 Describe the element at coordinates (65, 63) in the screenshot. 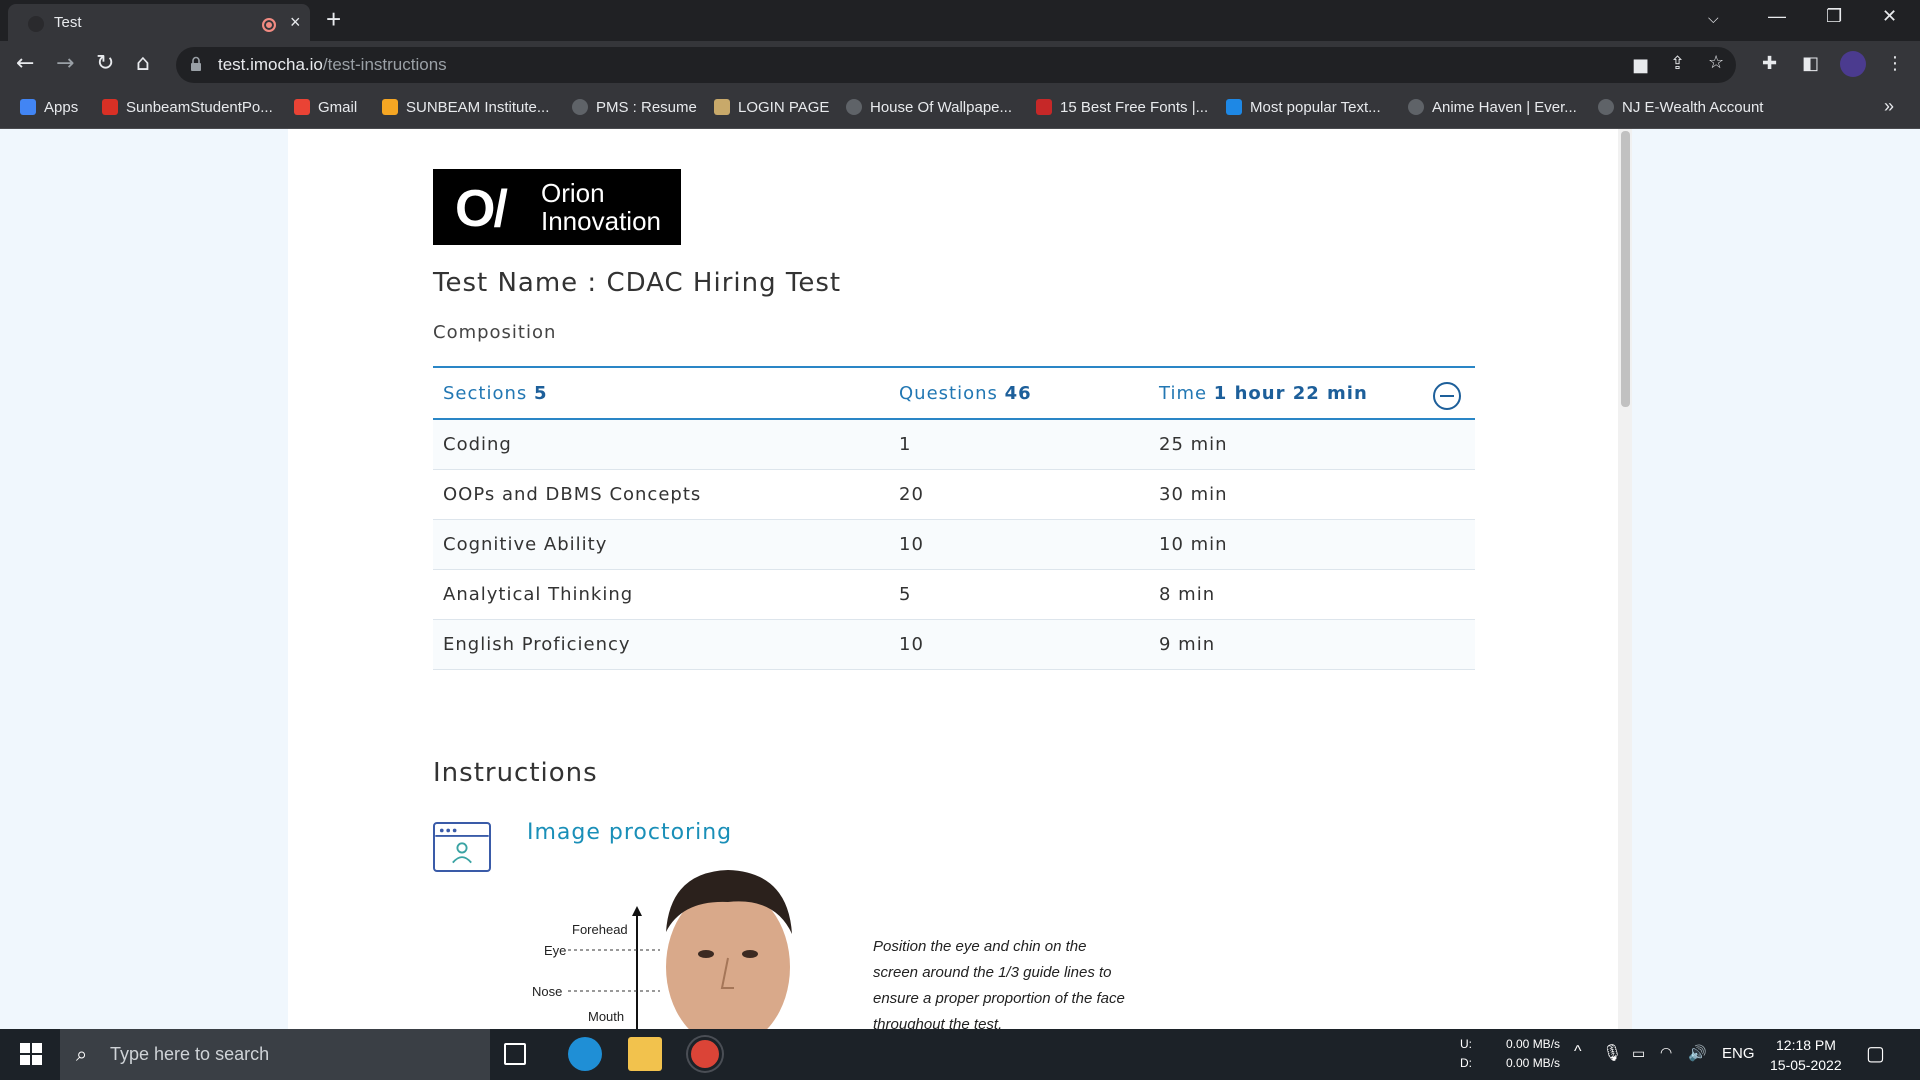

I see `forward-button: →` at that location.